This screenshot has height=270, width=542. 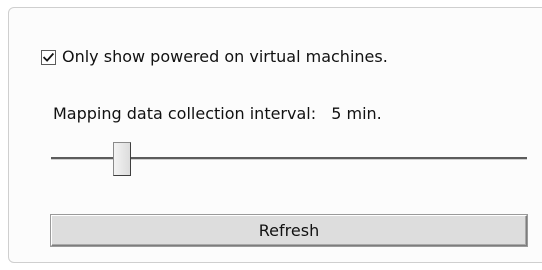 I want to click on mapping-interval-value: 5 min., so click(x=356, y=113).